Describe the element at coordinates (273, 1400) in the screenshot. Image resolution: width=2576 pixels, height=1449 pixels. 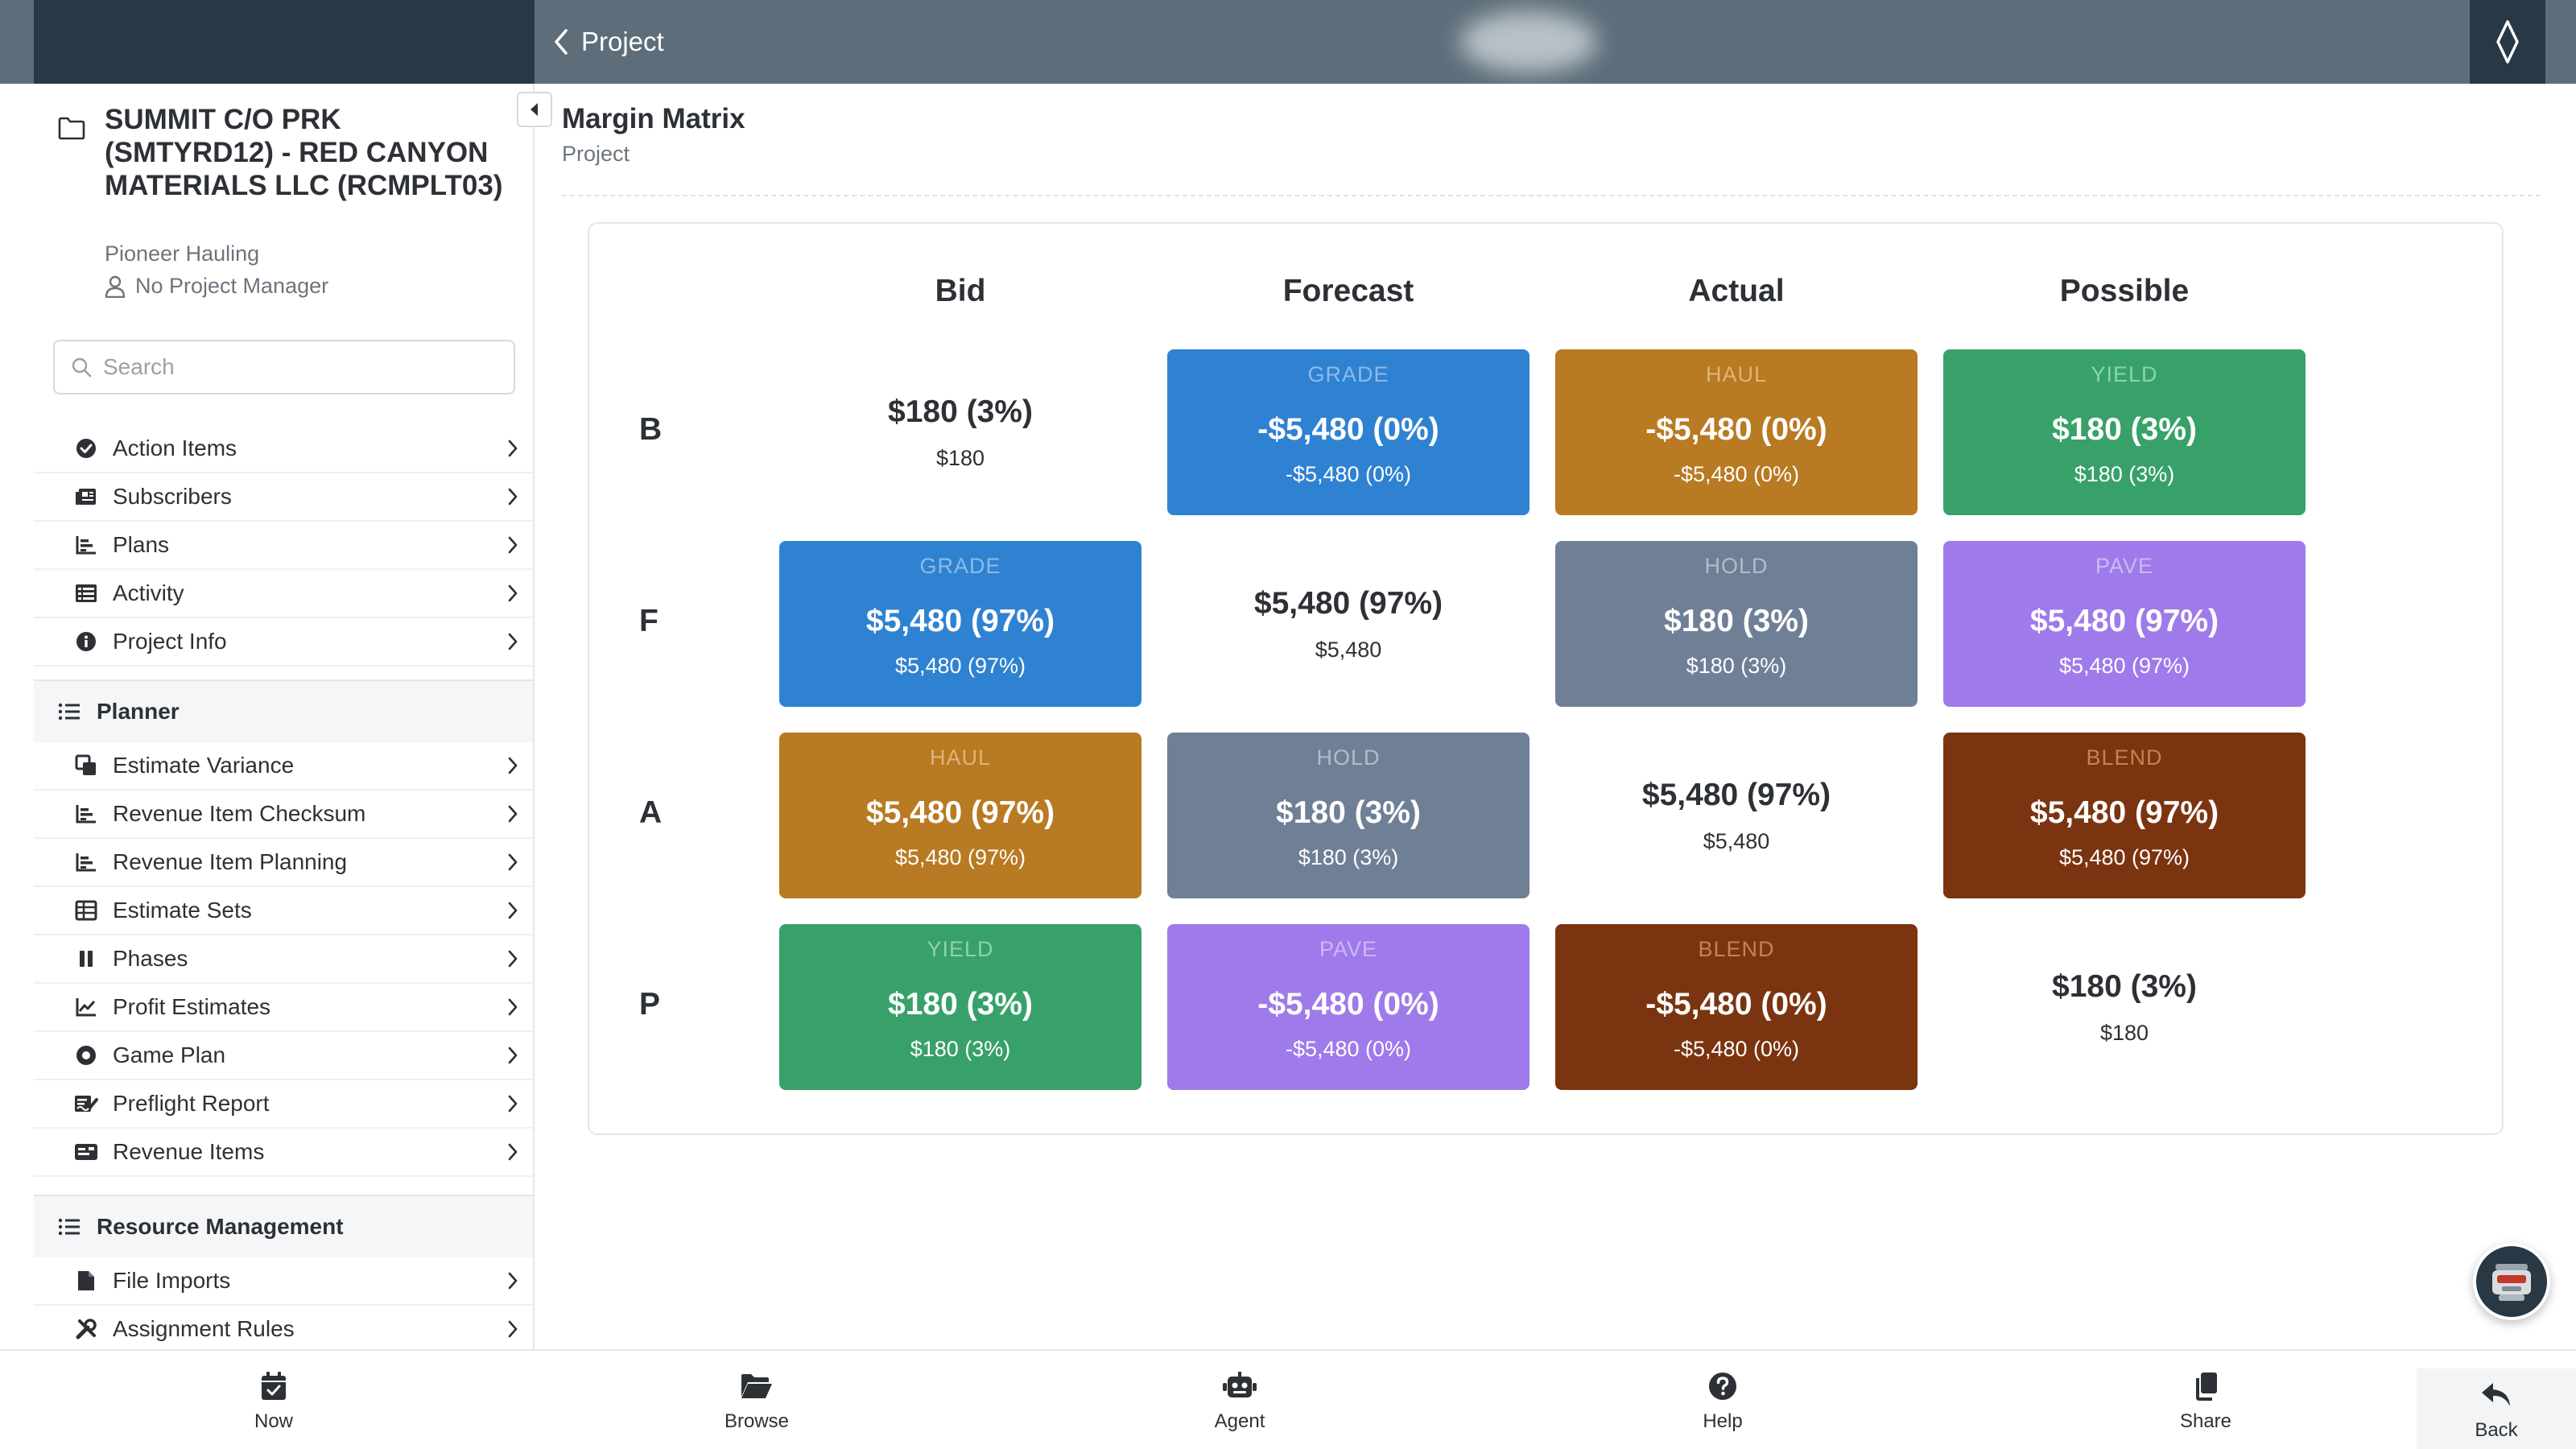
I see `bottom-nav-now: Now` at that location.